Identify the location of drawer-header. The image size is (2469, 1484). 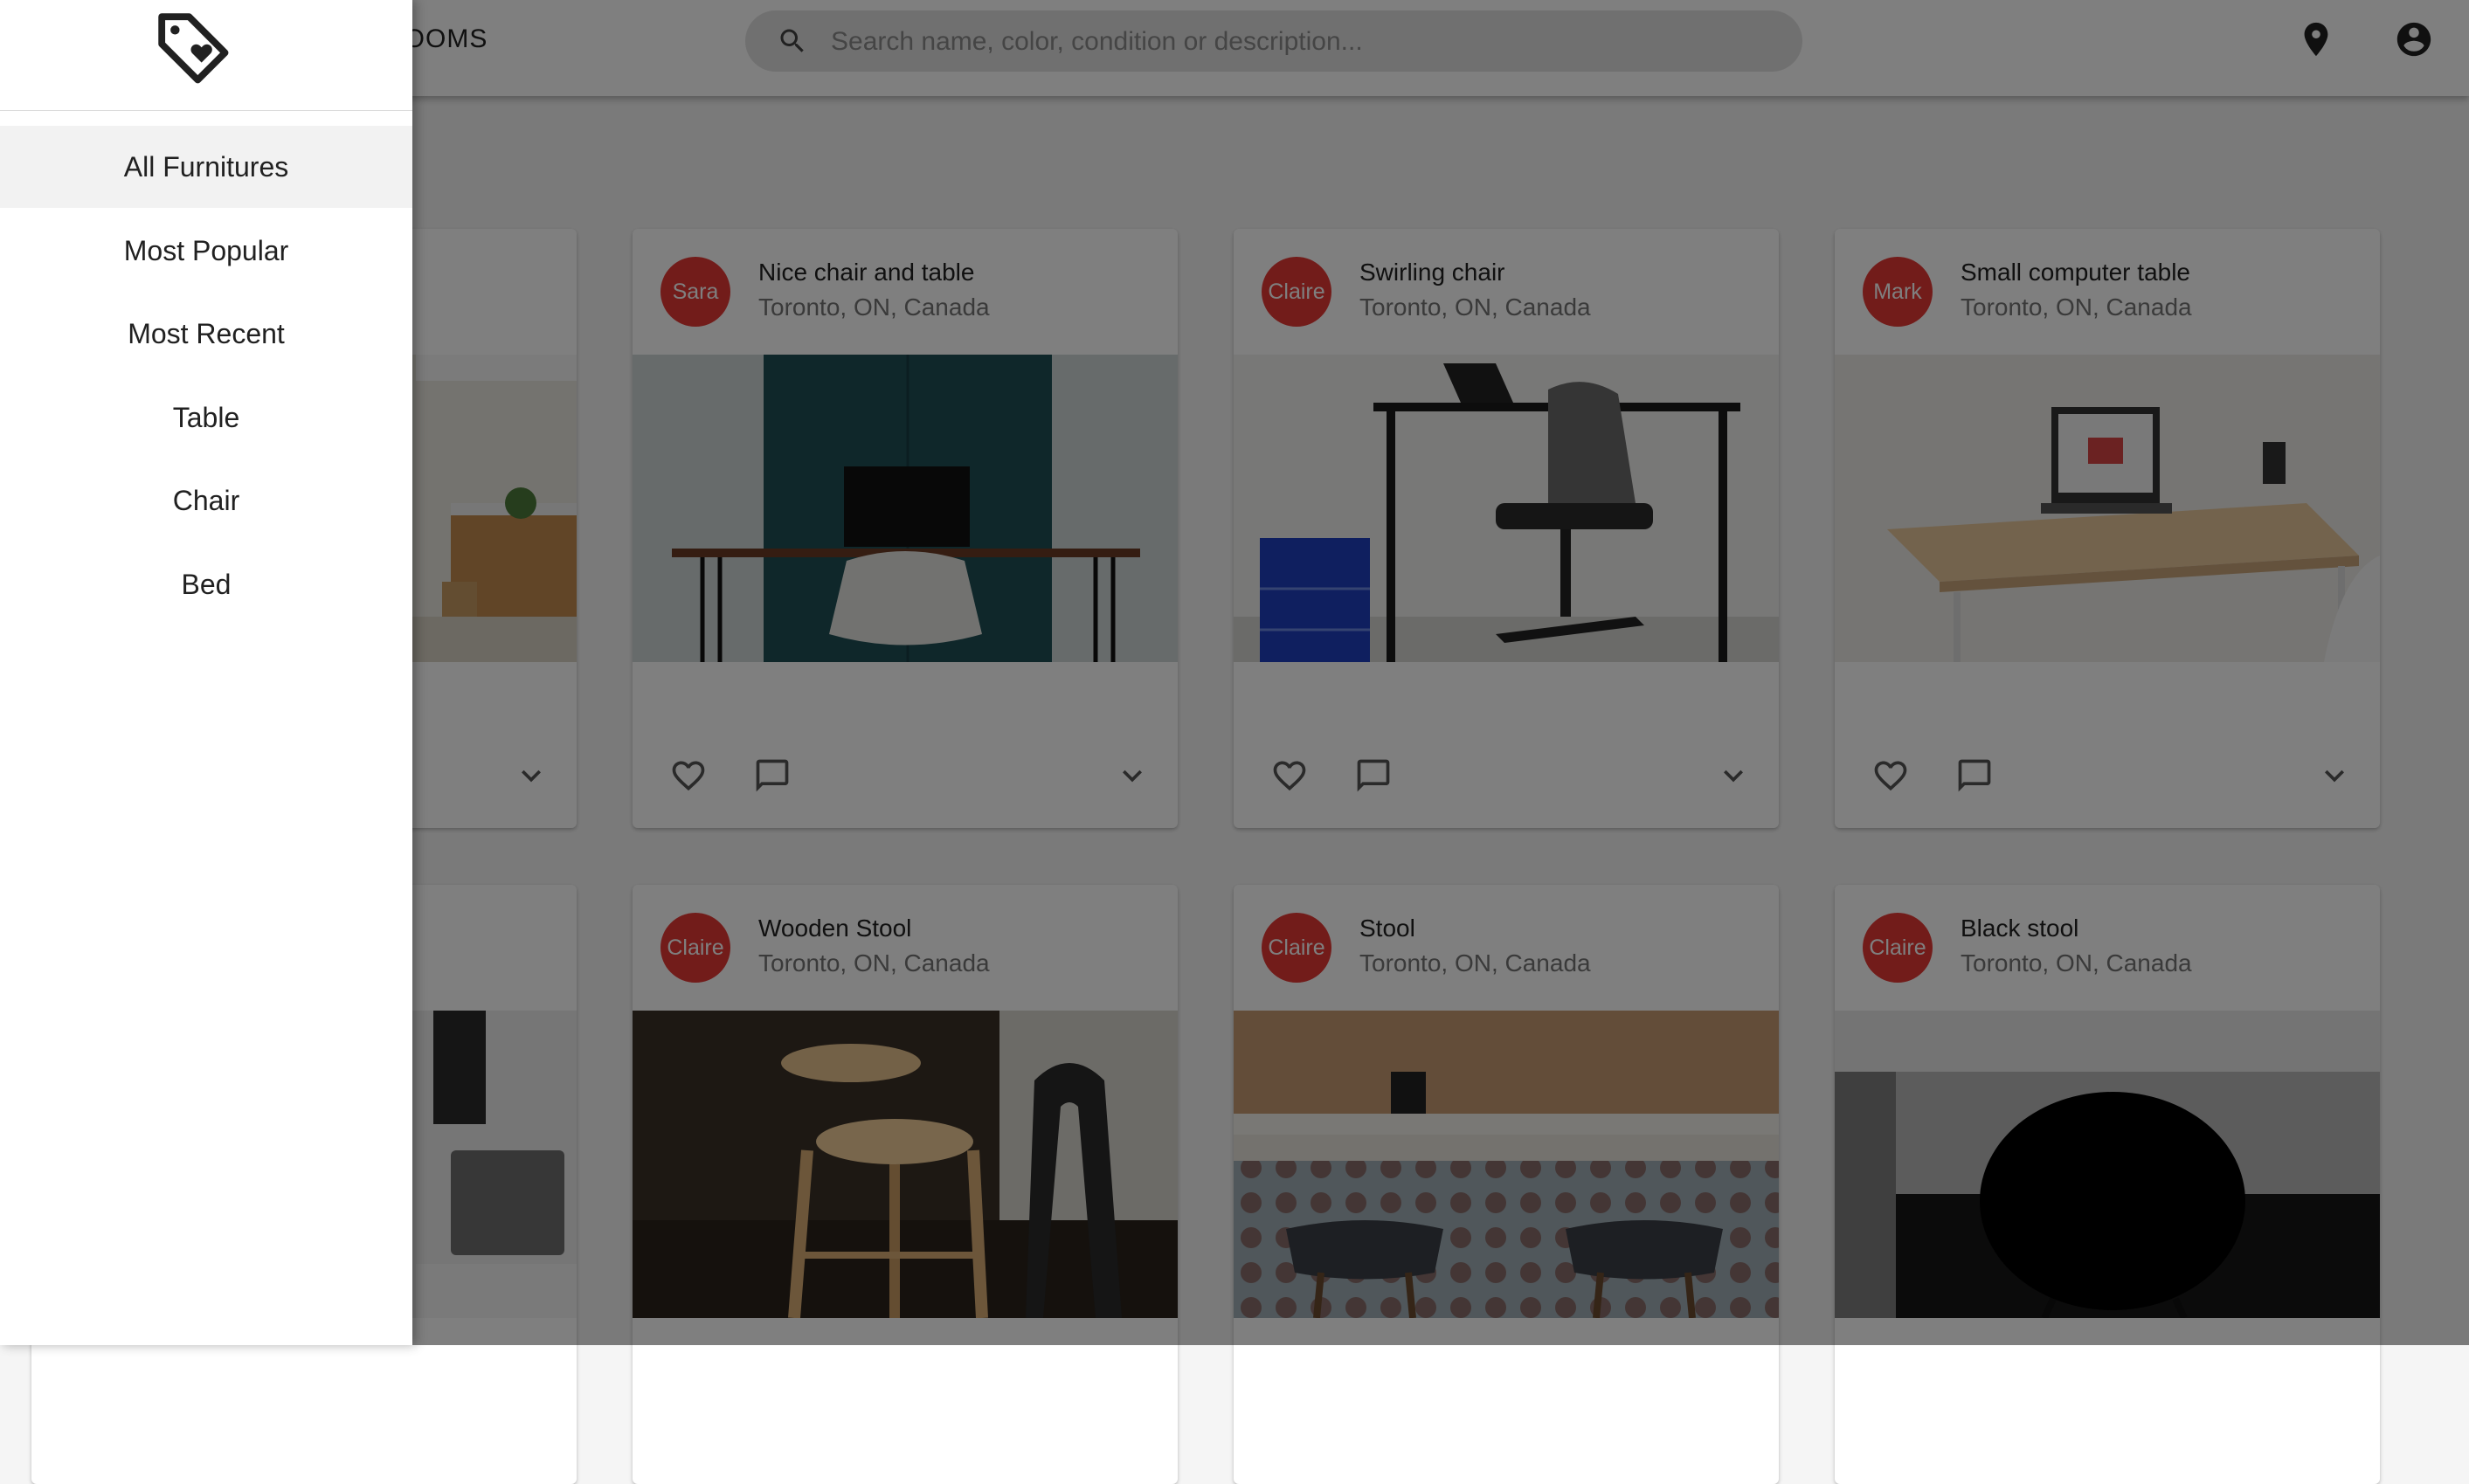
(206, 55).